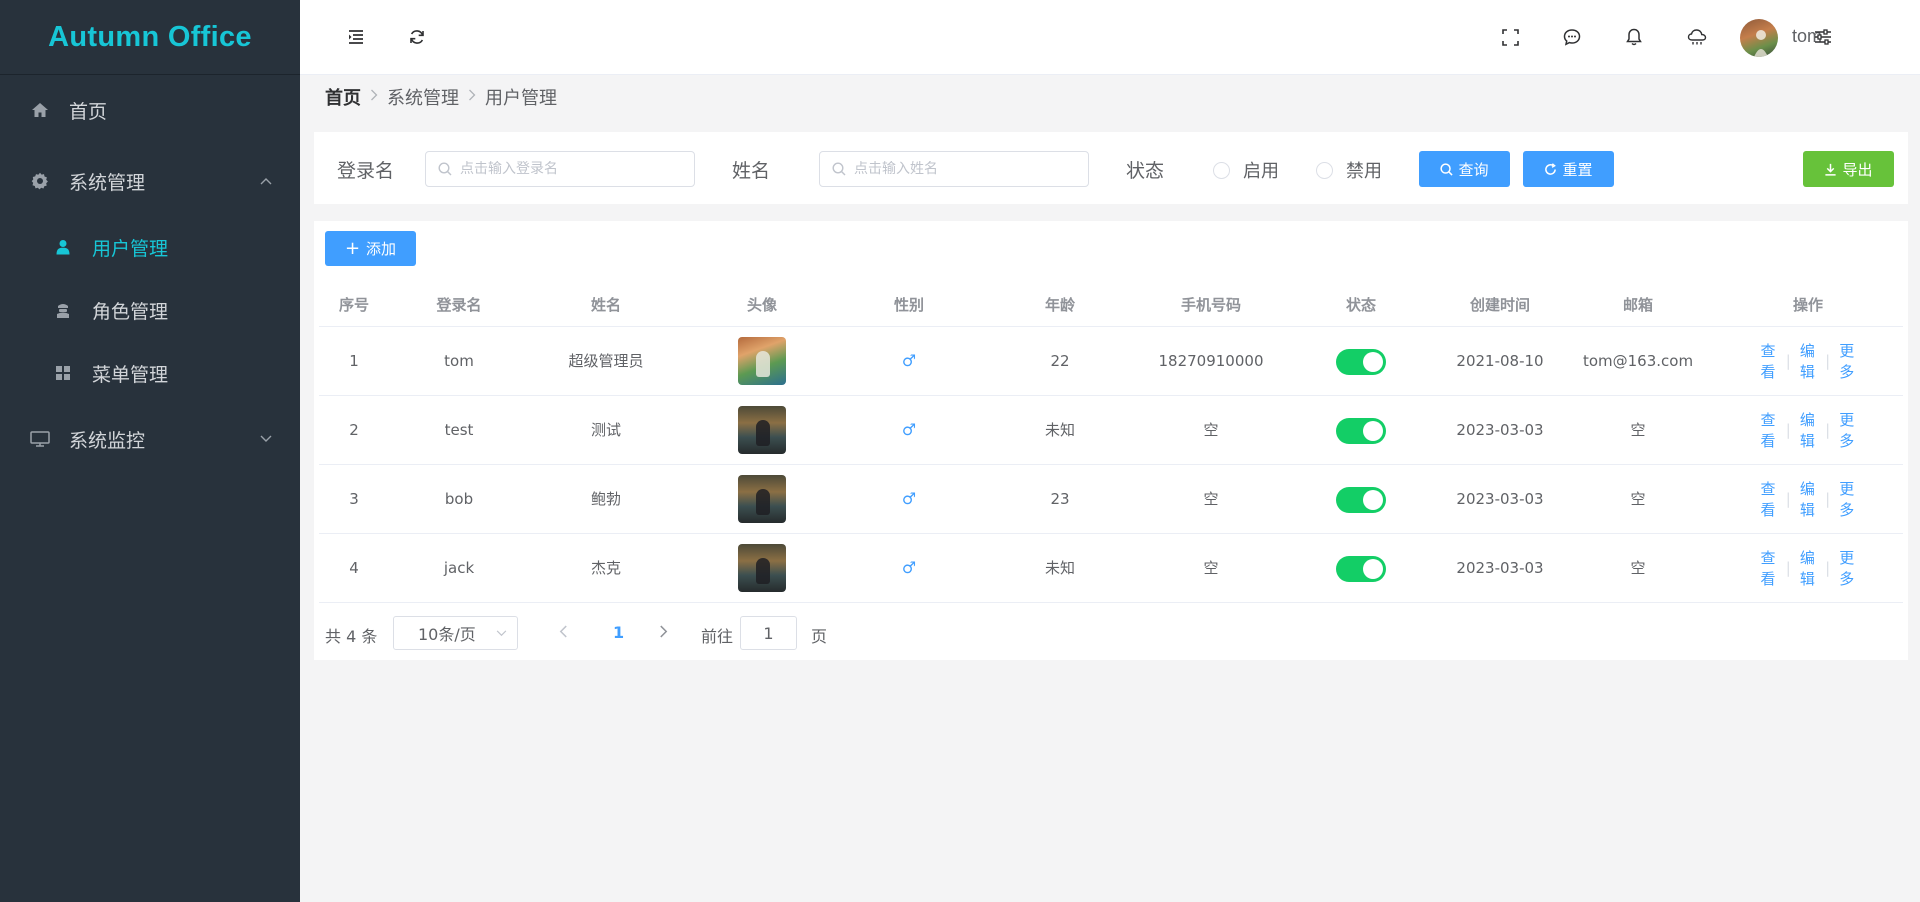  I want to click on column-header: 邮箱, so click(1638, 305).